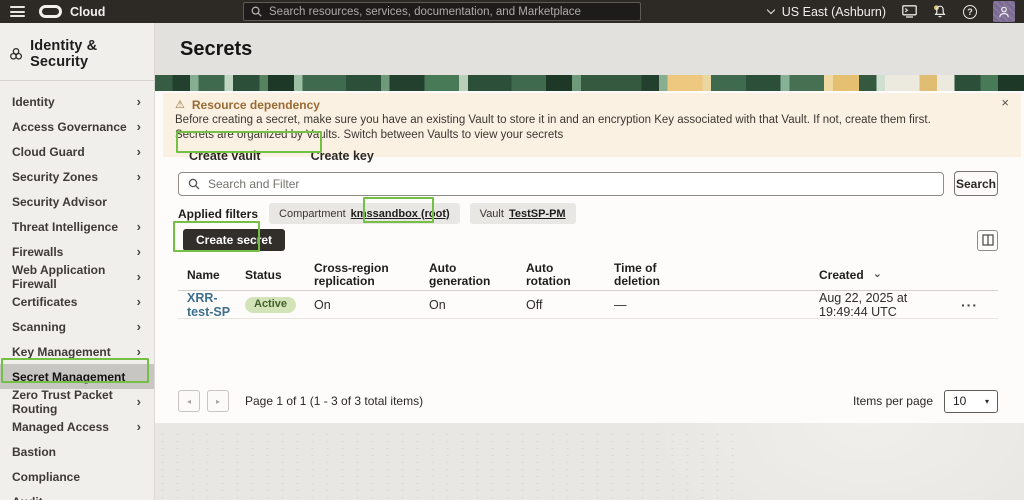 The height and width of the screenshot is (500, 1024). What do you see at coordinates (50, 11) in the screenshot?
I see `oracle-logo-icon` at bounding box center [50, 11].